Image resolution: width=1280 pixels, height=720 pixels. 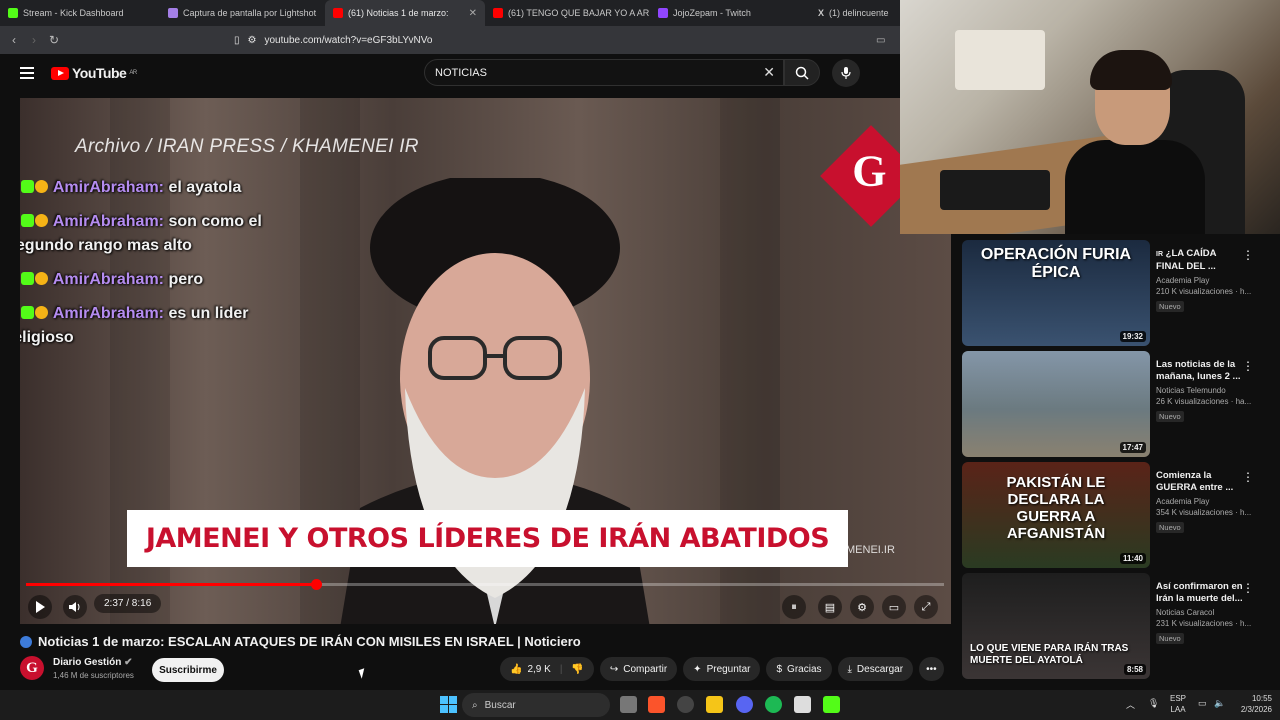 What do you see at coordinates (1202, 703) in the screenshot?
I see `display-icon: ▭` at bounding box center [1202, 703].